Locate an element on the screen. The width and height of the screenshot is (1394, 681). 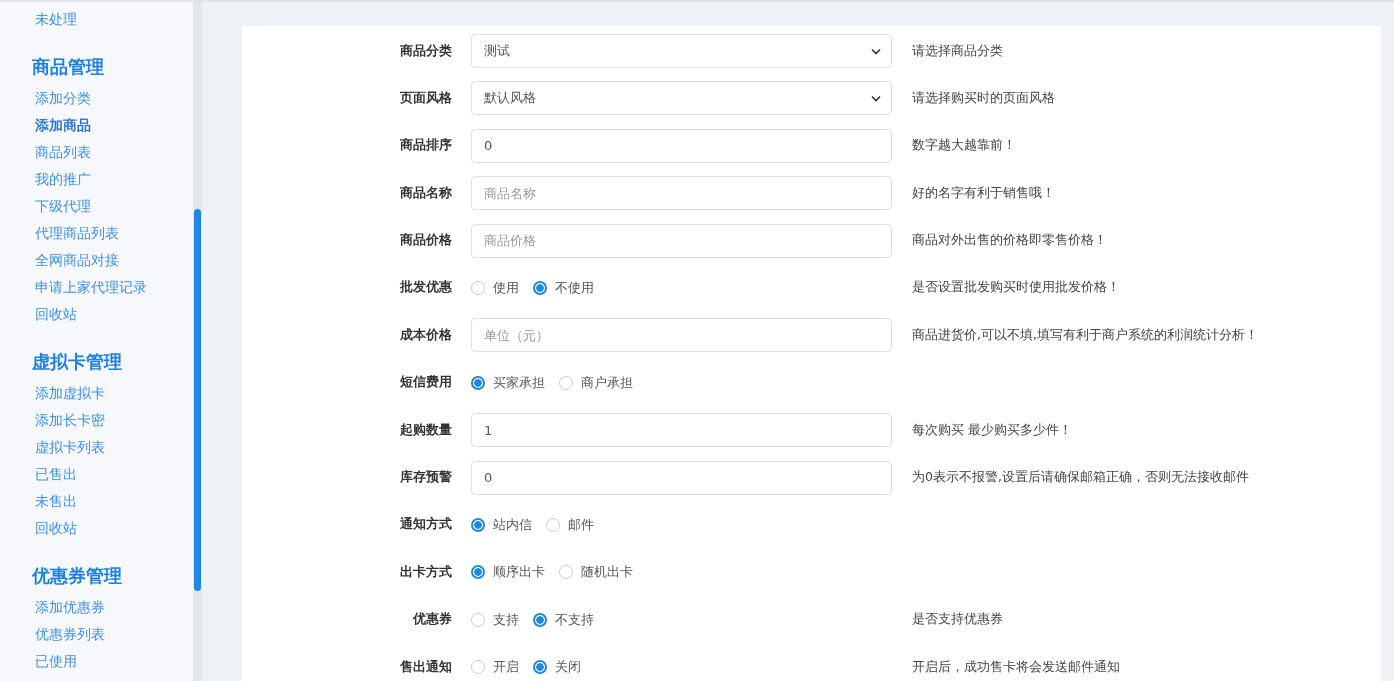
help-text: 每次购买 最少购买多少件！ is located at coordinates (992, 430).